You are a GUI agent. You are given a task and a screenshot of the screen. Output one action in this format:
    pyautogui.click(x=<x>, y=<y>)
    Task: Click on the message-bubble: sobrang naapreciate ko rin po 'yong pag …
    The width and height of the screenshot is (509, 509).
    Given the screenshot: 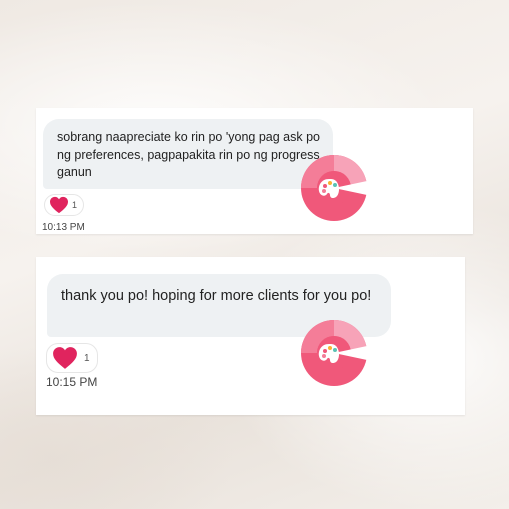 What is the action you would take?
    pyautogui.click(x=188, y=154)
    